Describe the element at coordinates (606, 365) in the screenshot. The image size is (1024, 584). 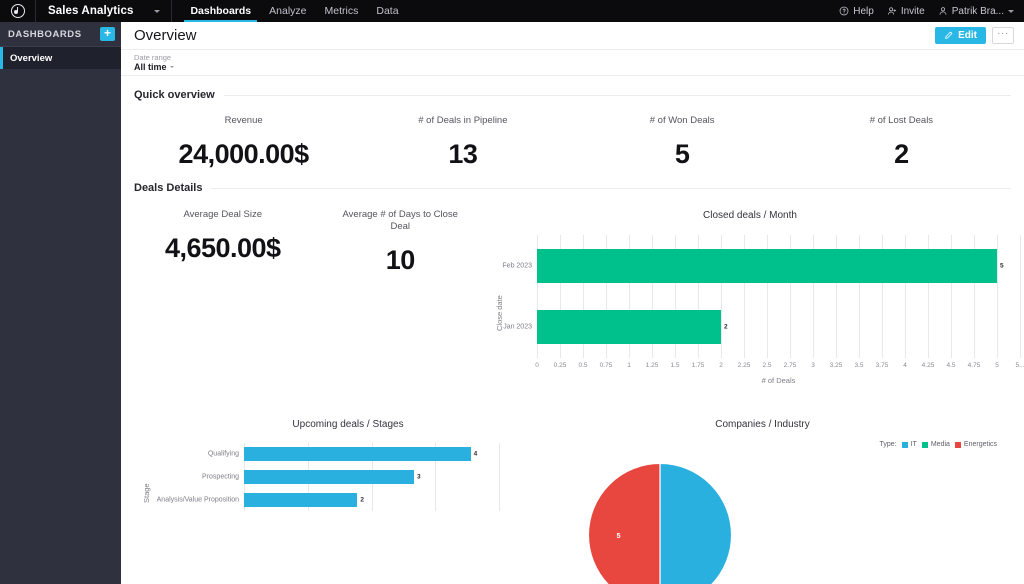
I see `x-axis-tick-label: 0.75` at that location.